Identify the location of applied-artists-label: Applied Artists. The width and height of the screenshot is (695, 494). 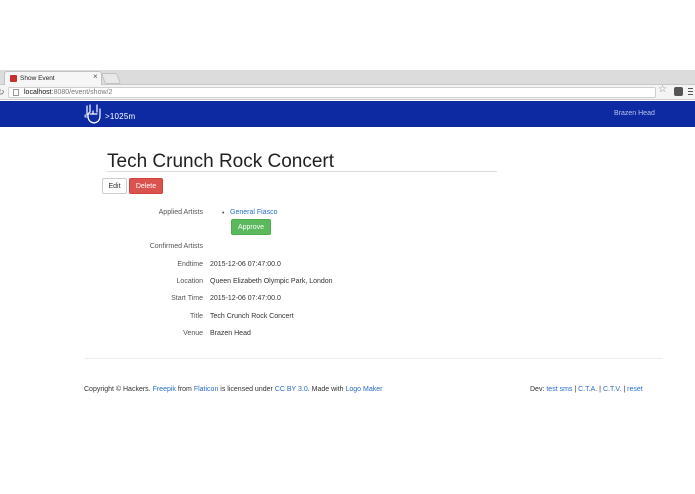
(180, 212).